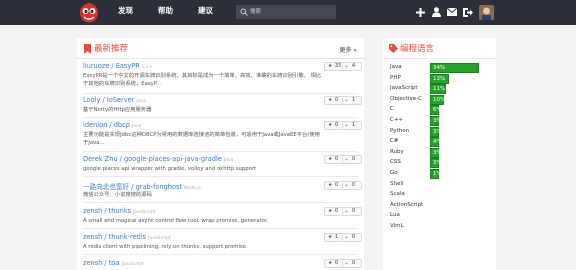 This screenshot has width=576, height=270. What do you see at coordinates (397, 183) in the screenshot?
I see `language-name: Shell` at bounding box center [397, 183].